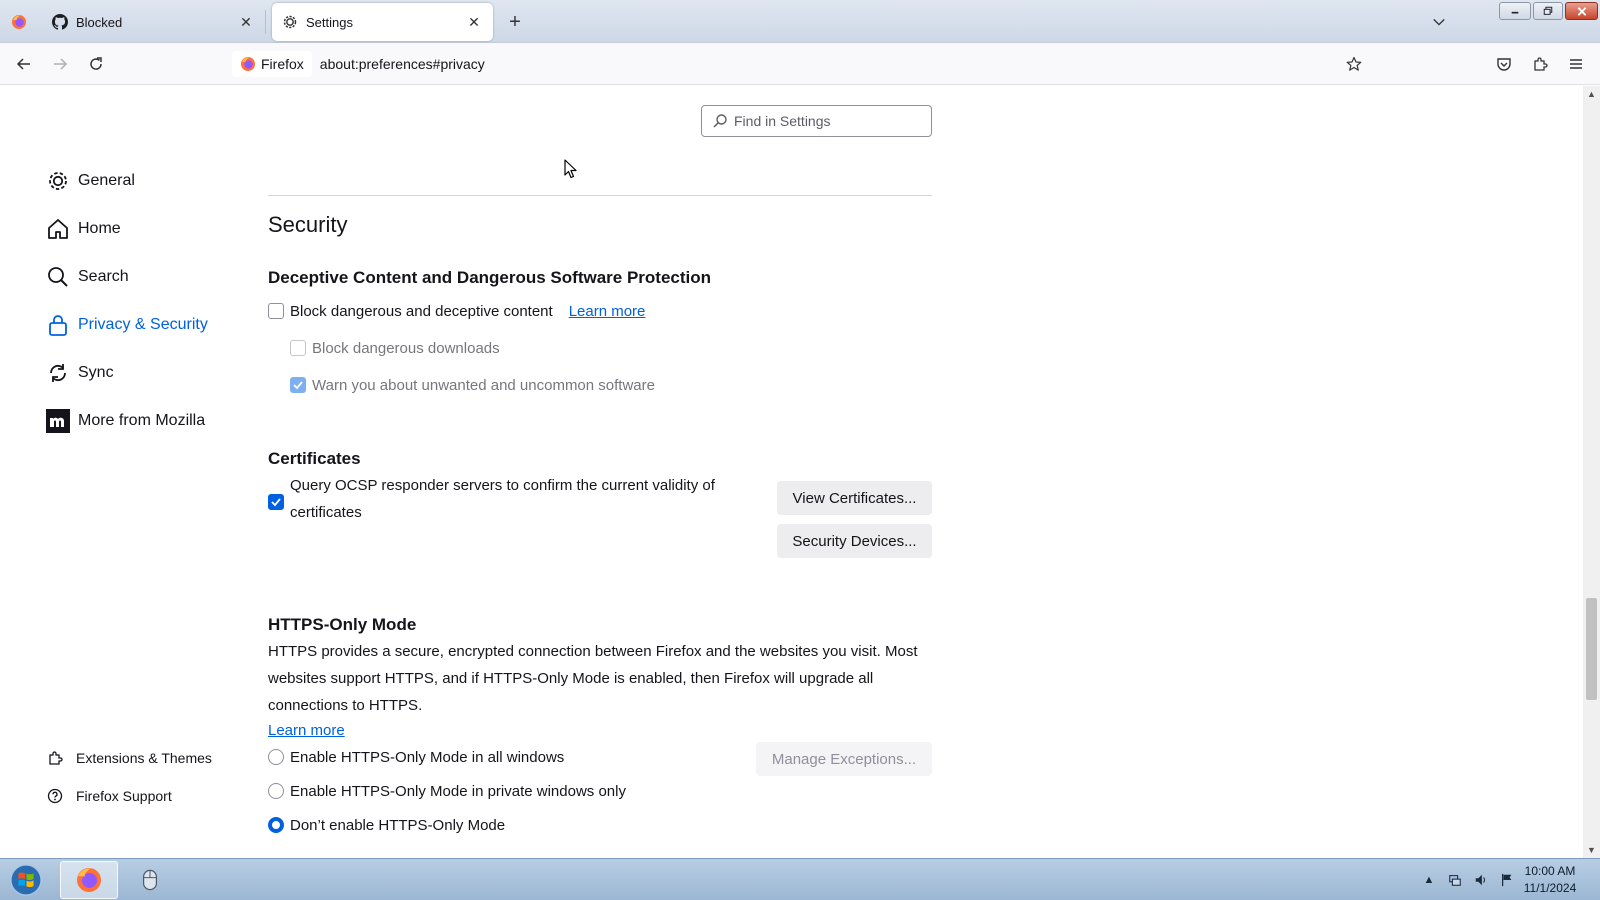 This screenshot has width=1600, height=900. What do you see at coordinates (342, 624) in the screenshot?
I see `subsection-heading-https-only: HTTPS-Only Mode` at bounding box center [342, 624].